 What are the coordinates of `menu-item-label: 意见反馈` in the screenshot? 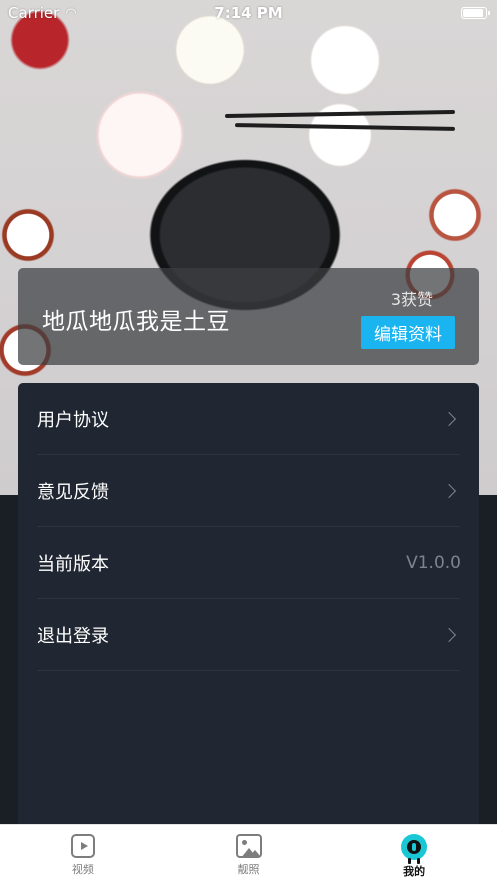 It's located at (73, 492).